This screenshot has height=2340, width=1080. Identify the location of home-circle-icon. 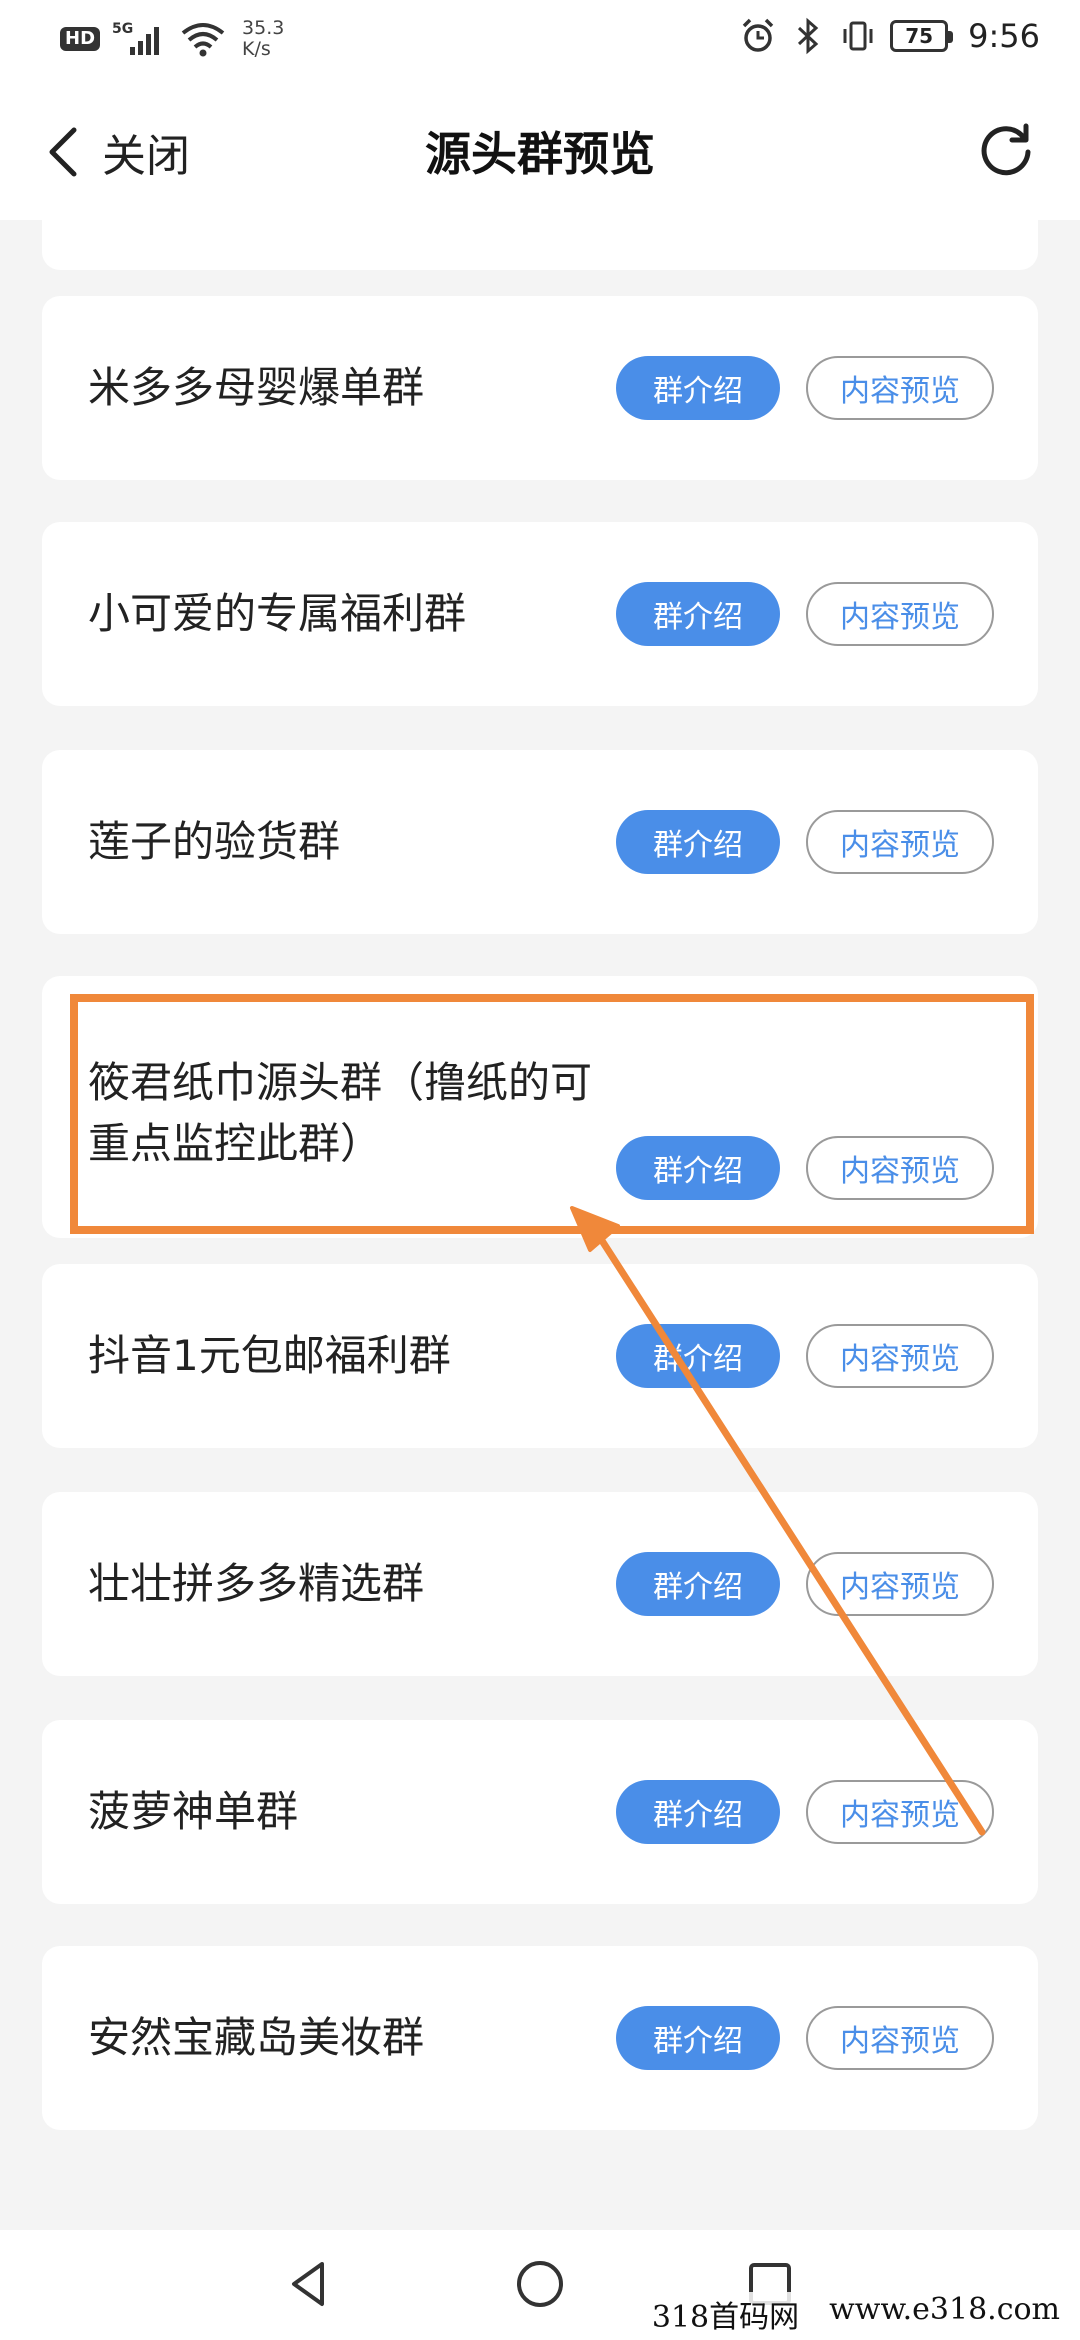
(540, 2284).